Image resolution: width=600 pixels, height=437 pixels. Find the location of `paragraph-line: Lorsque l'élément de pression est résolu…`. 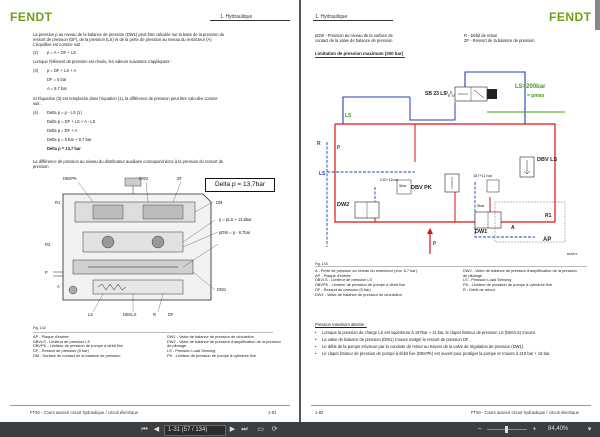

paragraph-line: Lorsque l'élément de pression est résolu… is located at coordinates (102, 61).